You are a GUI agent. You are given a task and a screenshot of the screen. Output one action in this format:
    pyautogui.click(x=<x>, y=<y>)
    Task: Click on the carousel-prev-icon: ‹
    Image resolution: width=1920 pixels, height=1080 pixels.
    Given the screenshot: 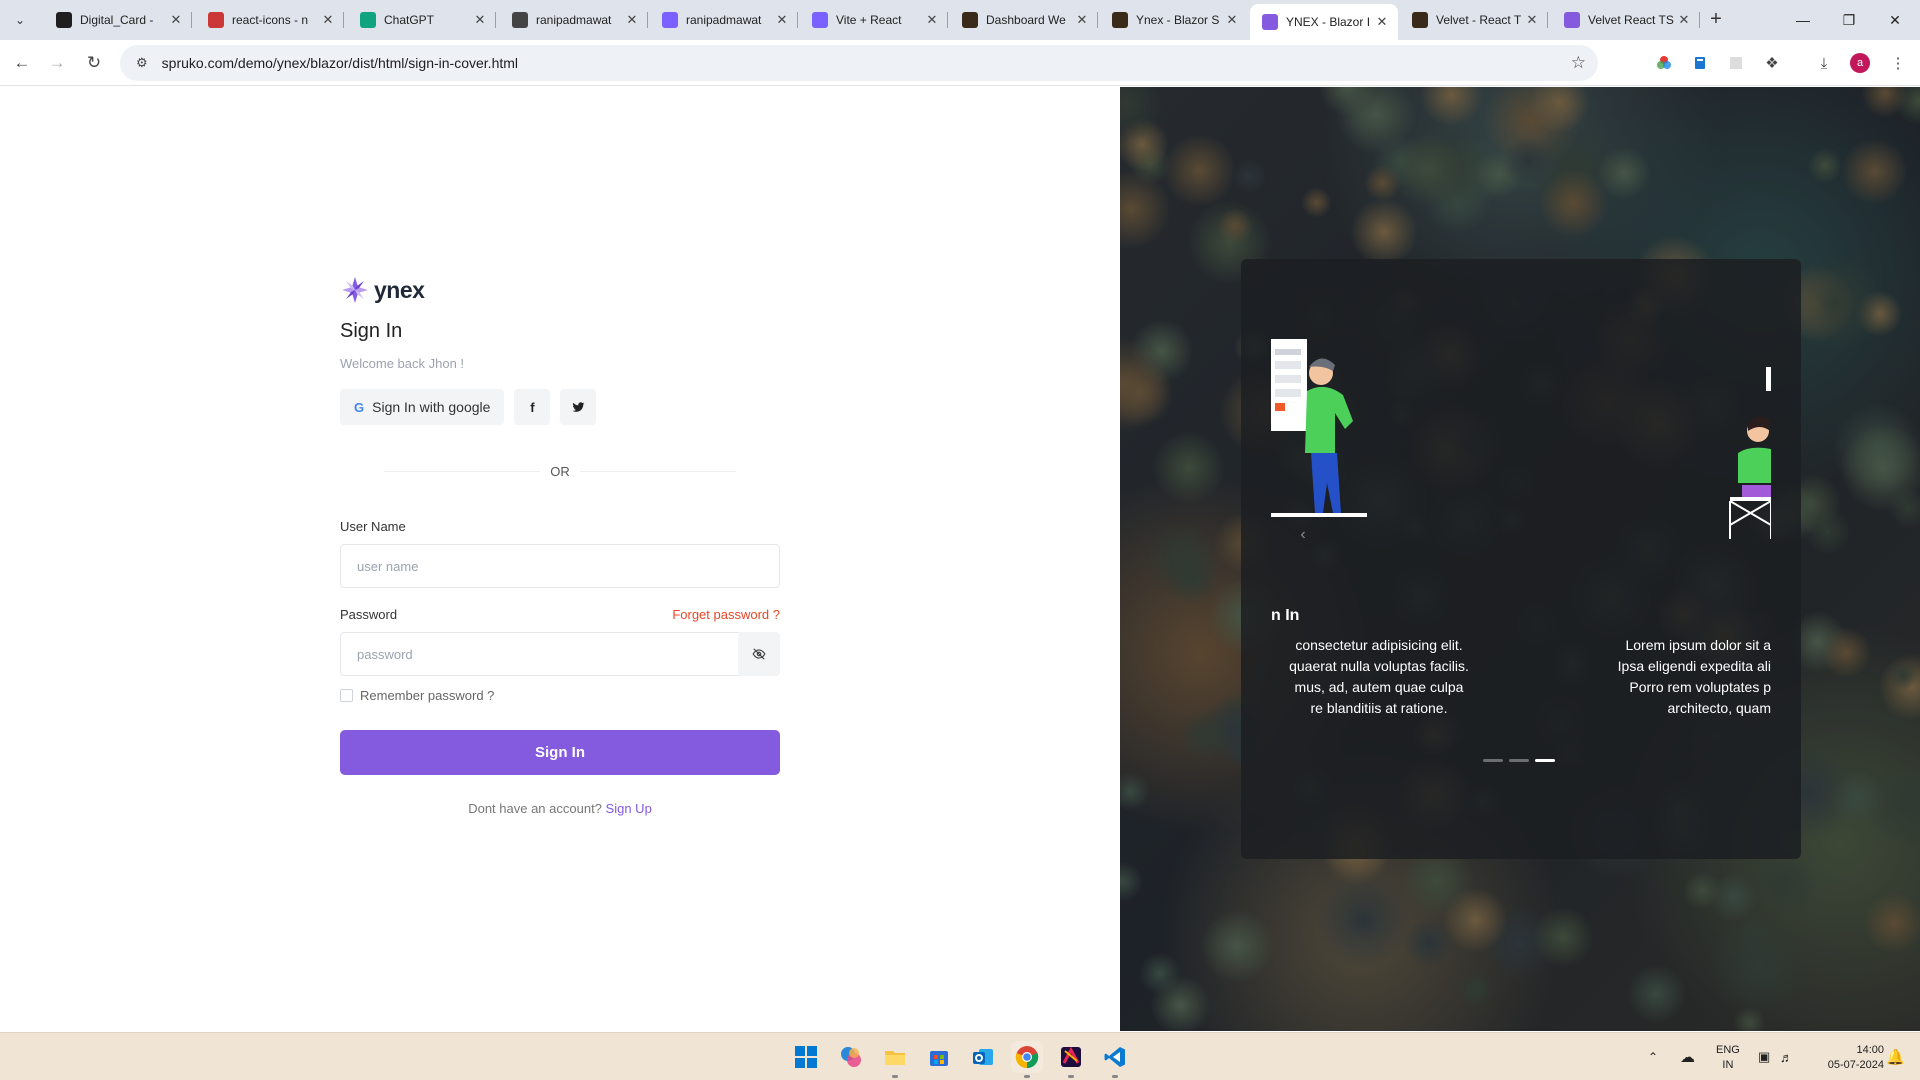 What is the action you would take?
    pyautogui.click(x=1303, y=535)
    